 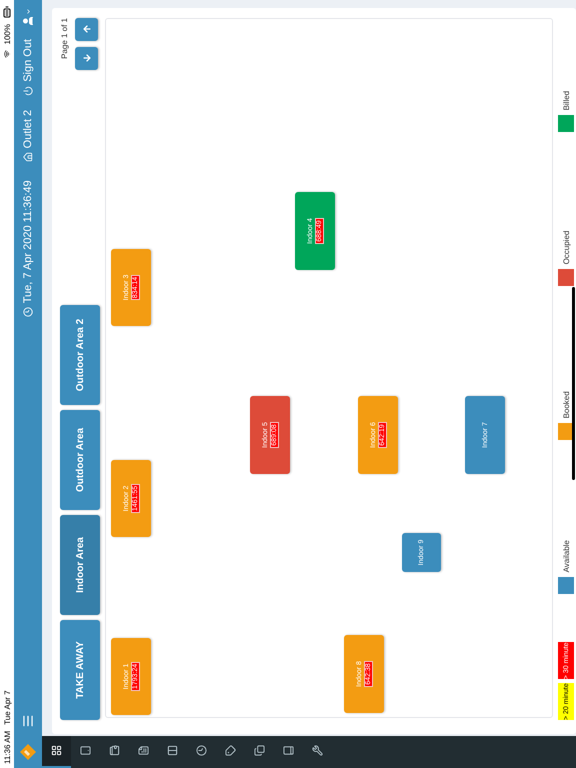 I want to click on legend-label: Occupied, so click(x=566, y=247).